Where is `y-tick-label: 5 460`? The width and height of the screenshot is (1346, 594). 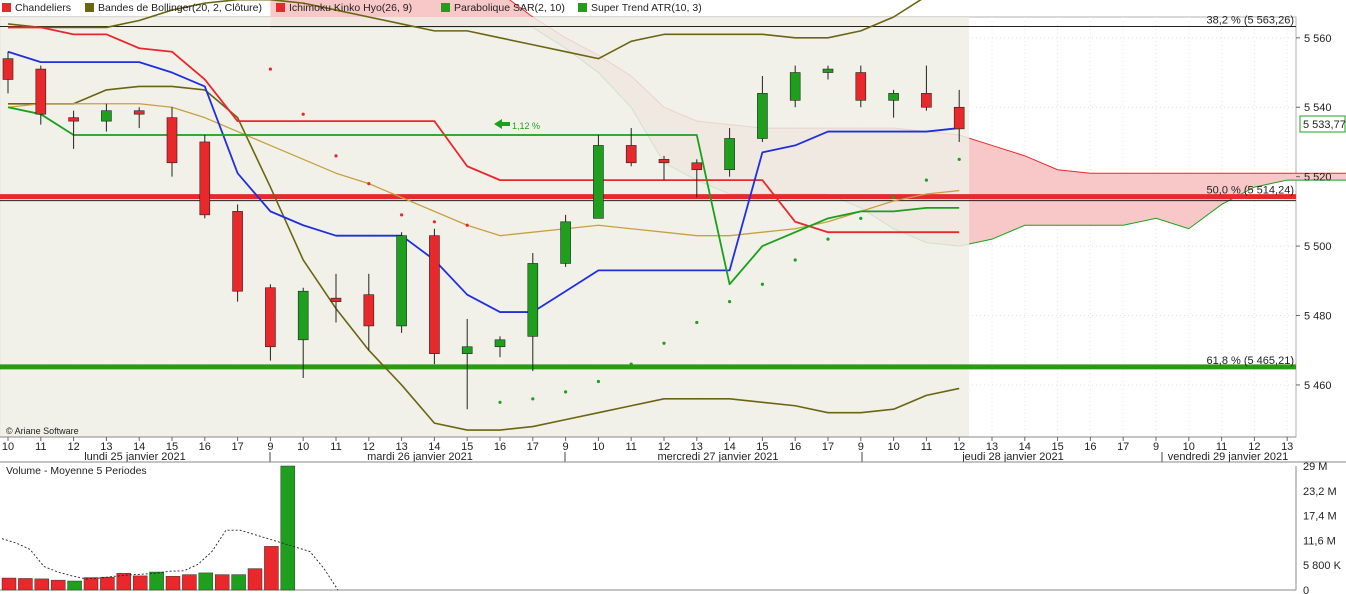
y-tick-label: 5 460 is located at coordinates (1318, 386).